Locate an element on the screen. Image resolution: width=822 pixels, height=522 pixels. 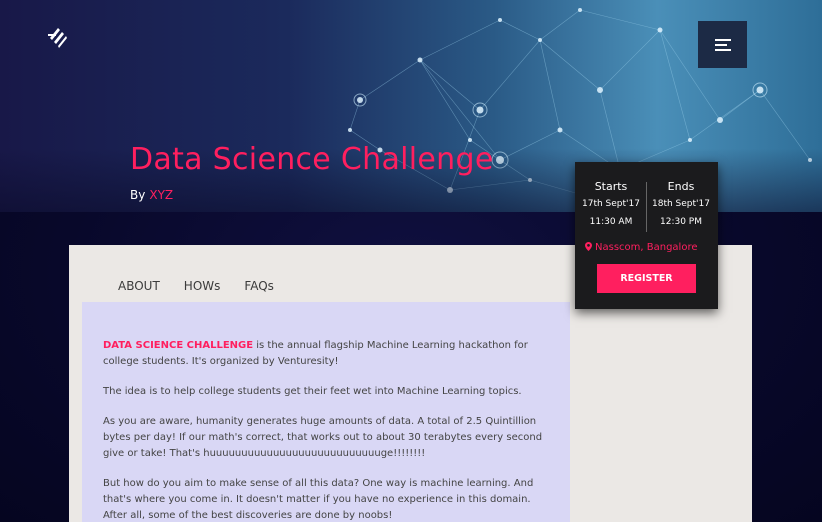
section-tabs: ABOUT HOWs FAQs is located at coordinates (208, 286).